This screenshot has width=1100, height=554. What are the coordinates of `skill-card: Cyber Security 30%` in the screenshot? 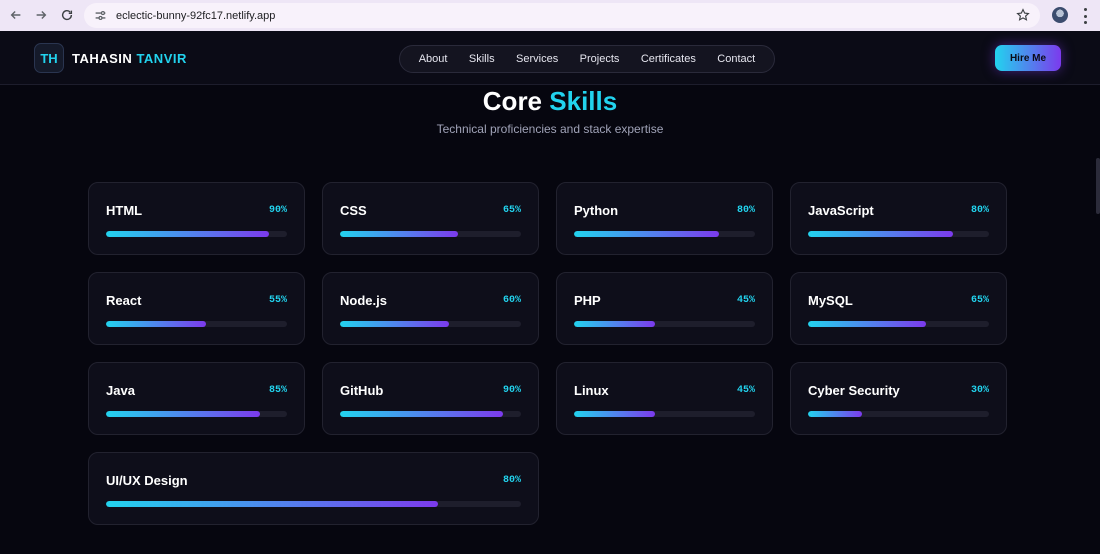 It's located at (898, 398).